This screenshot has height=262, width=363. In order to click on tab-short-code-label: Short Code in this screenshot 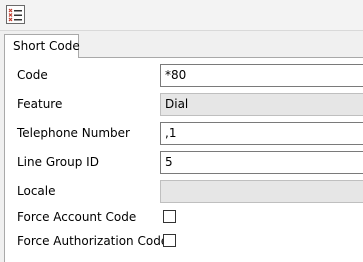, I will do `click(46, 46)`.